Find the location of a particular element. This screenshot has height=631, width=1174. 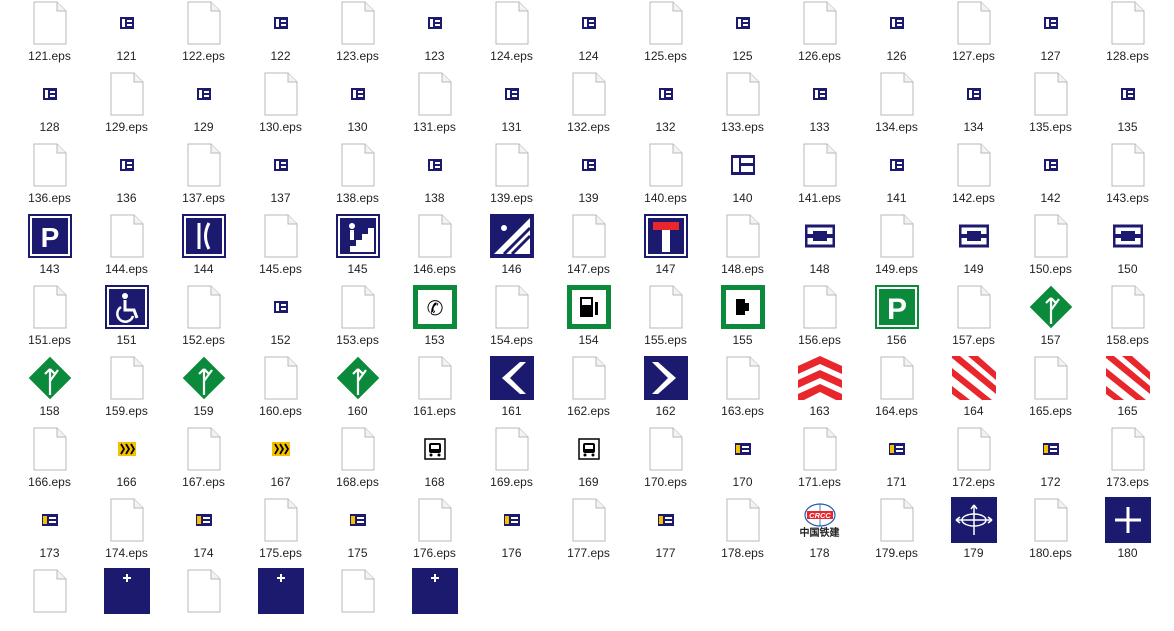

image-item: 164 is located at coordinates (973, 382).